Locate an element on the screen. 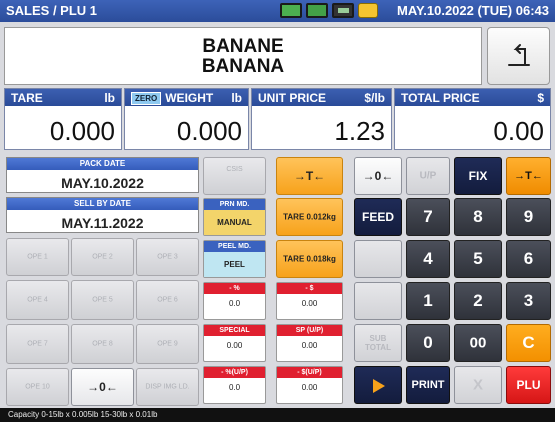  dollar-discount-field: - $ 0.00 is located at coordinates (309, 301).